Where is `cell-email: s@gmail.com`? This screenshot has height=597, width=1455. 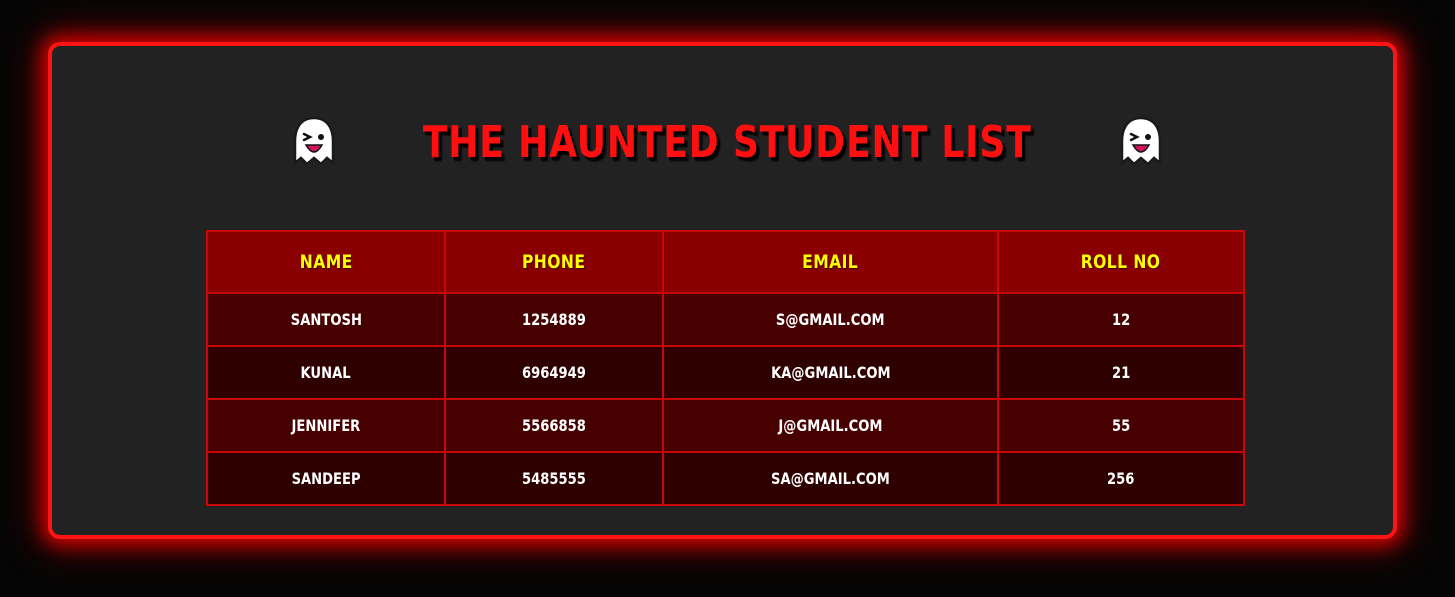 cell-email: s@gmail.com is located at coordinates (830, 319).